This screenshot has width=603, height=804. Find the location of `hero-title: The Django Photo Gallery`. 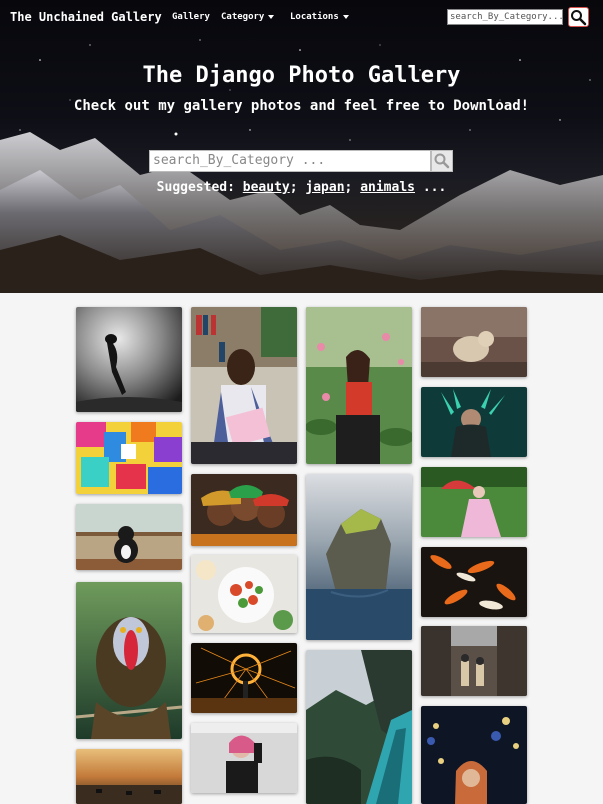

hero-title: The Django Photo Gallery is located at coordinates (301, 75).